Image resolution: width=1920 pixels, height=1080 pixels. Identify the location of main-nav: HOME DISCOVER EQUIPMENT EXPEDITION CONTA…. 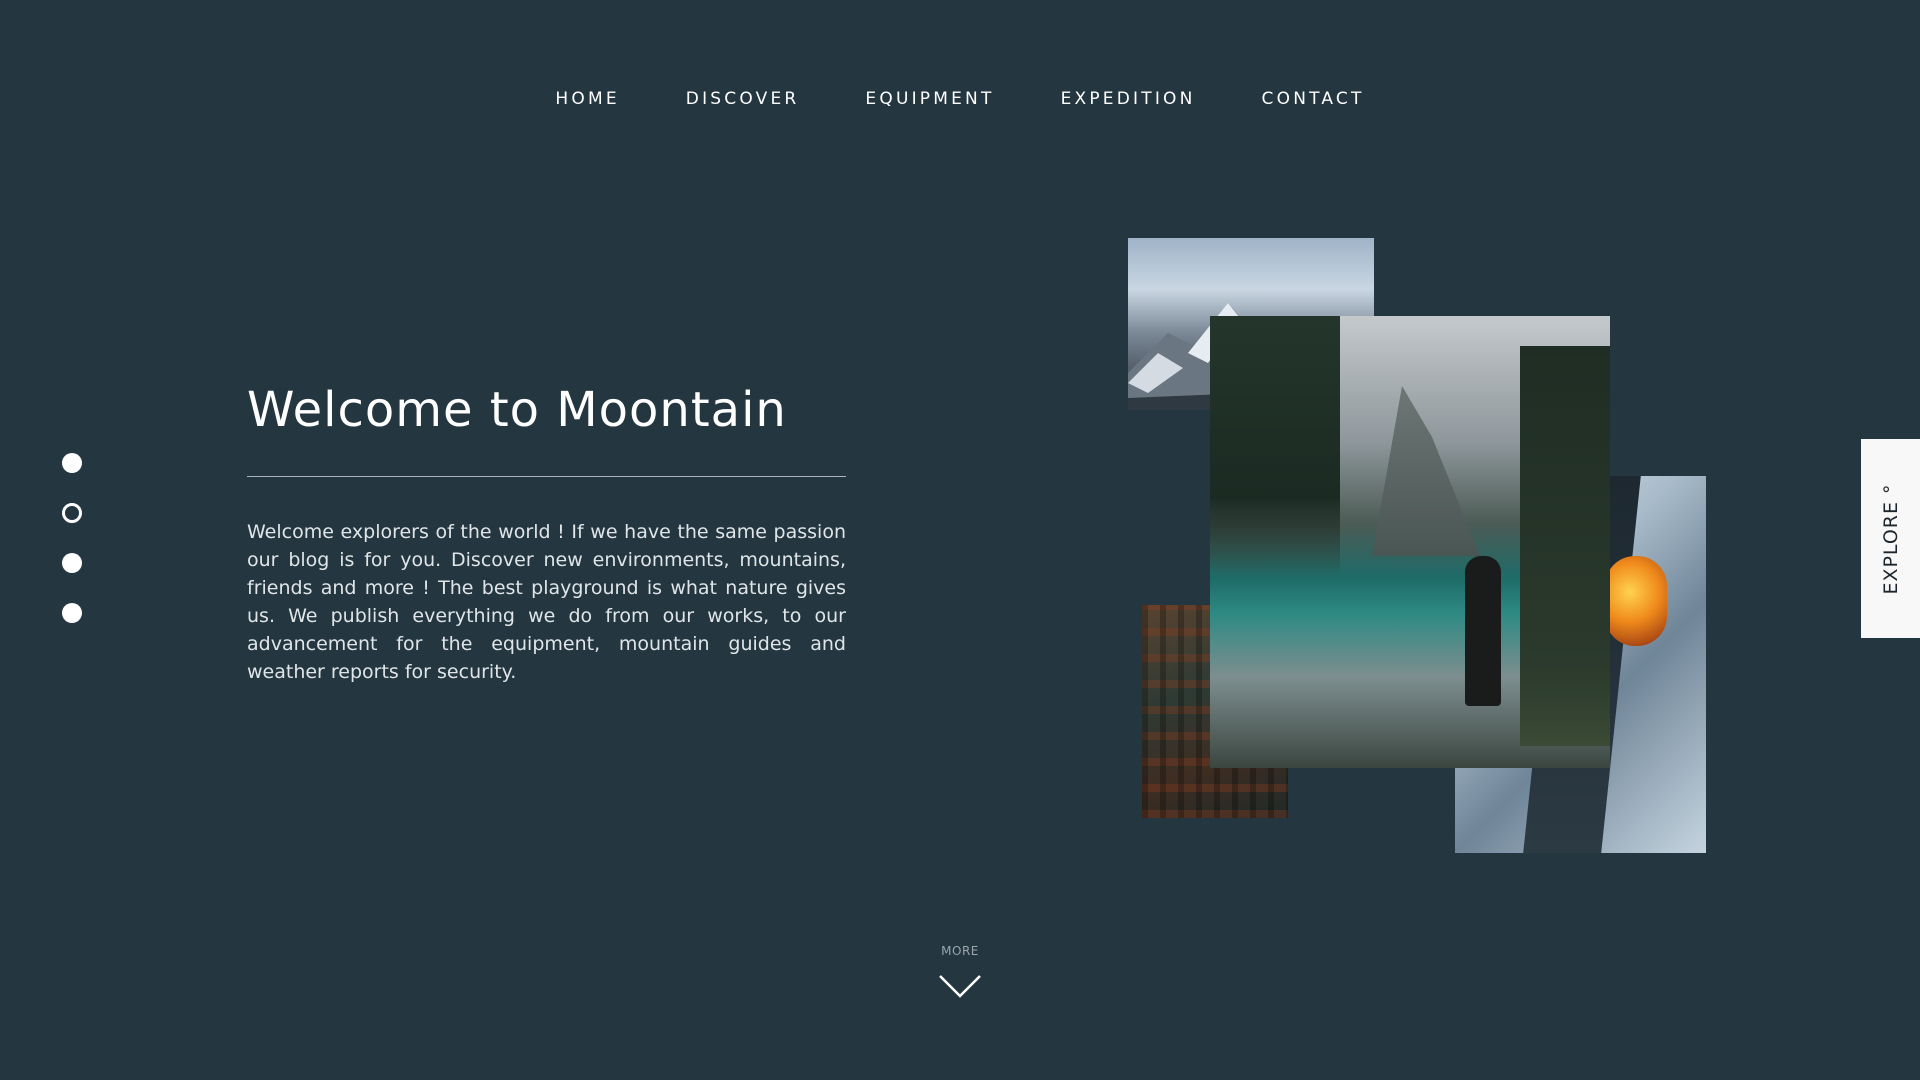
(960, 99).